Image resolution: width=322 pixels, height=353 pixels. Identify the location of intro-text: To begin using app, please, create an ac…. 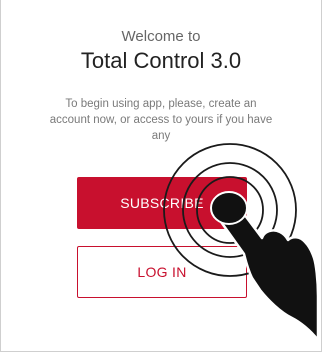
(161, 120).